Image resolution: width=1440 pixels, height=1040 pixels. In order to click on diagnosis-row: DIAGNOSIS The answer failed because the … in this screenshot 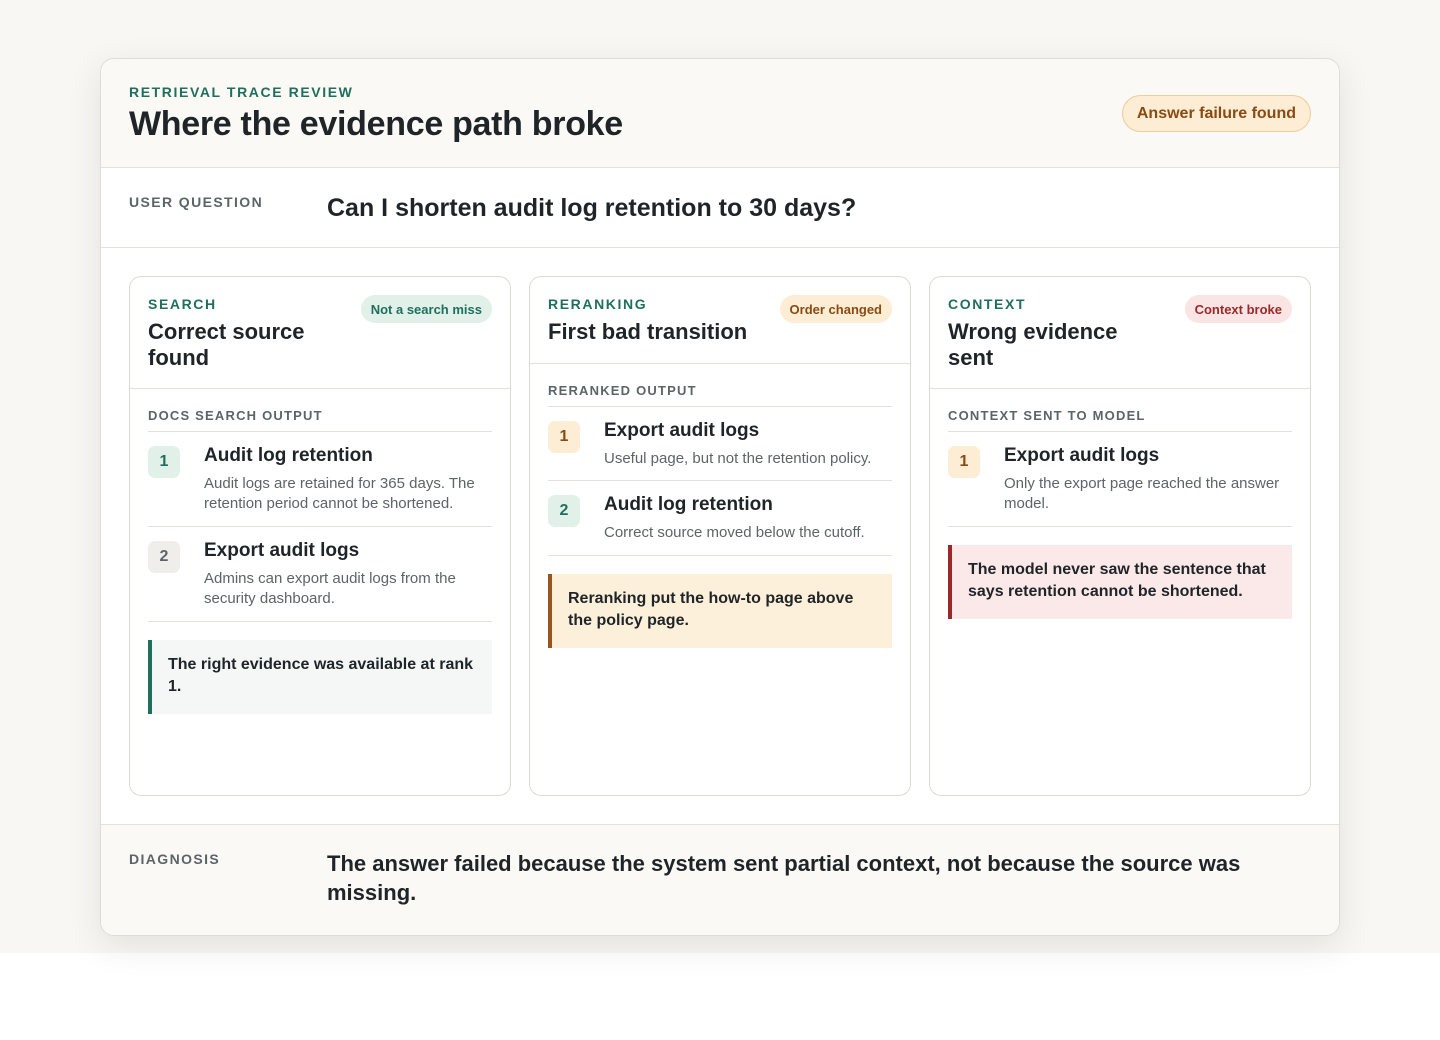, I will do `click(720, 879)`.